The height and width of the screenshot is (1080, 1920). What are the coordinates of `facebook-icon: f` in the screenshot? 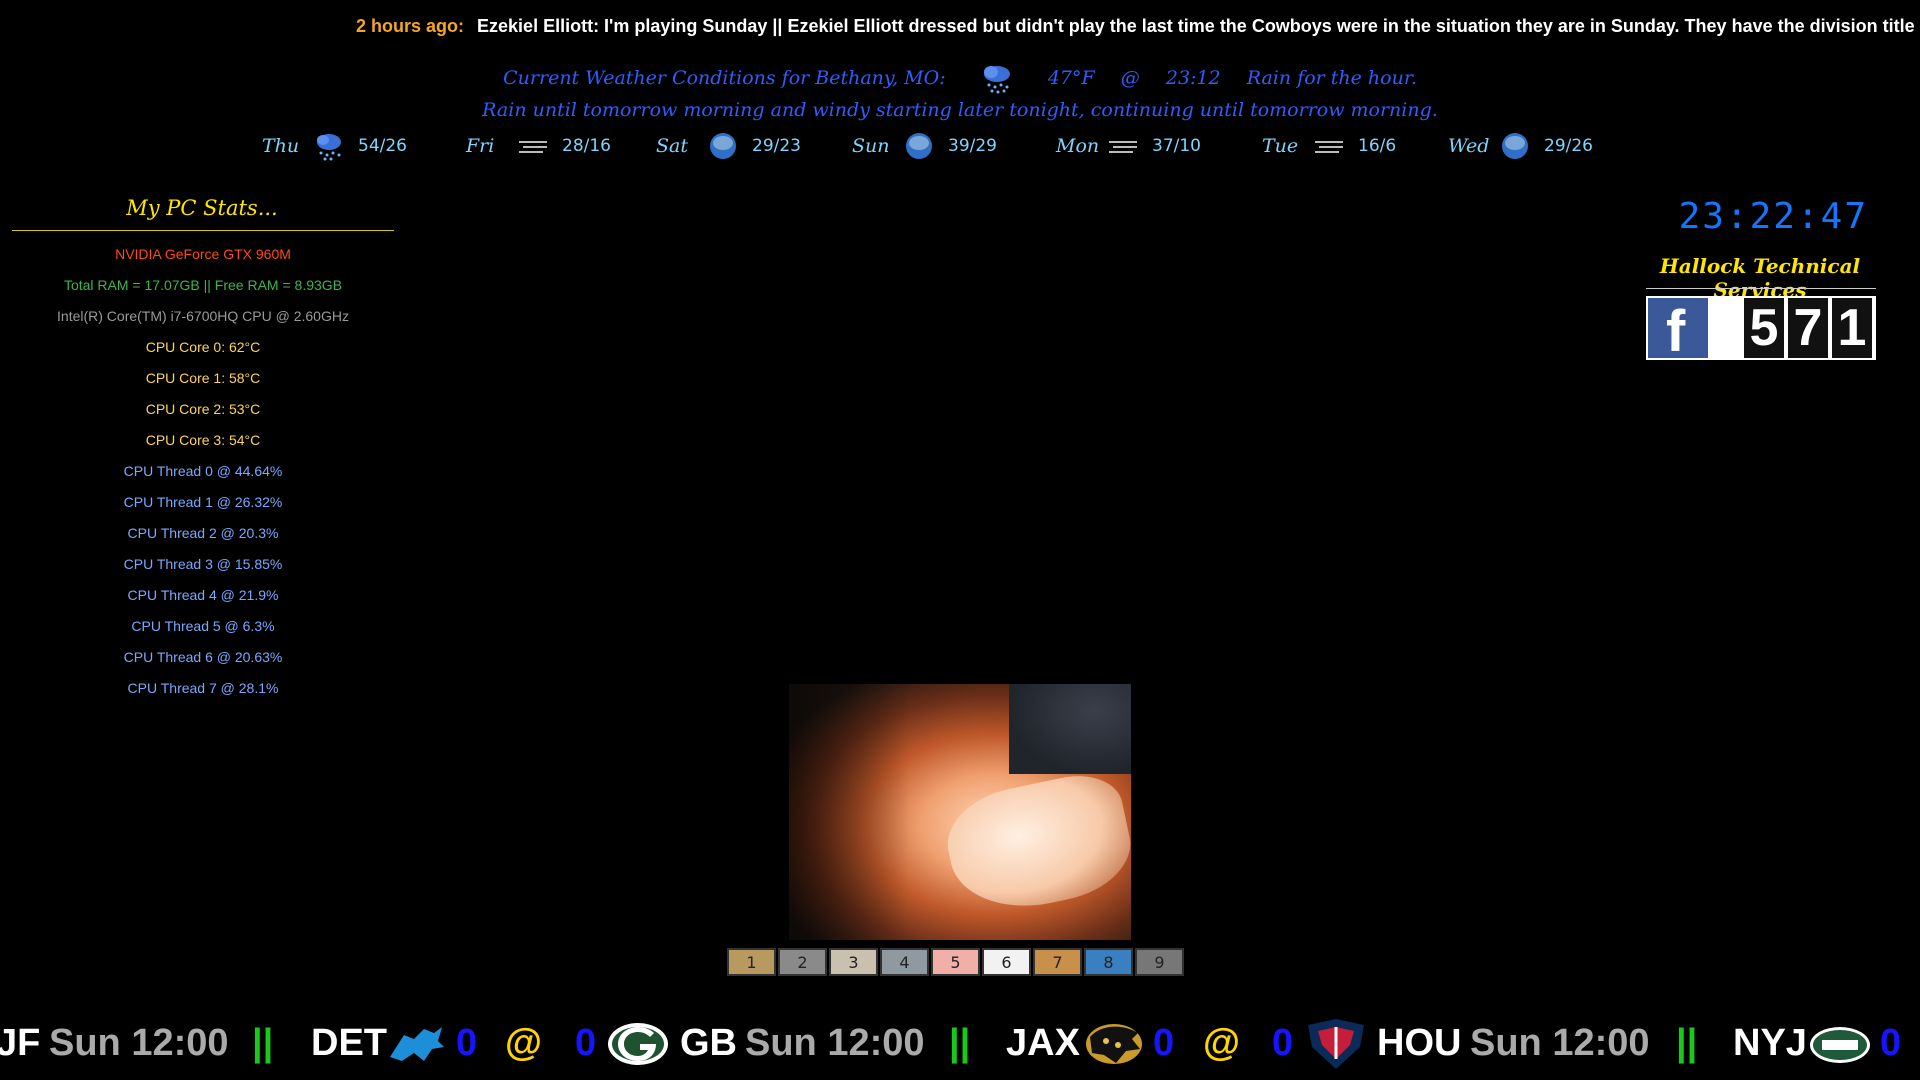 It's located at (1678, 330).